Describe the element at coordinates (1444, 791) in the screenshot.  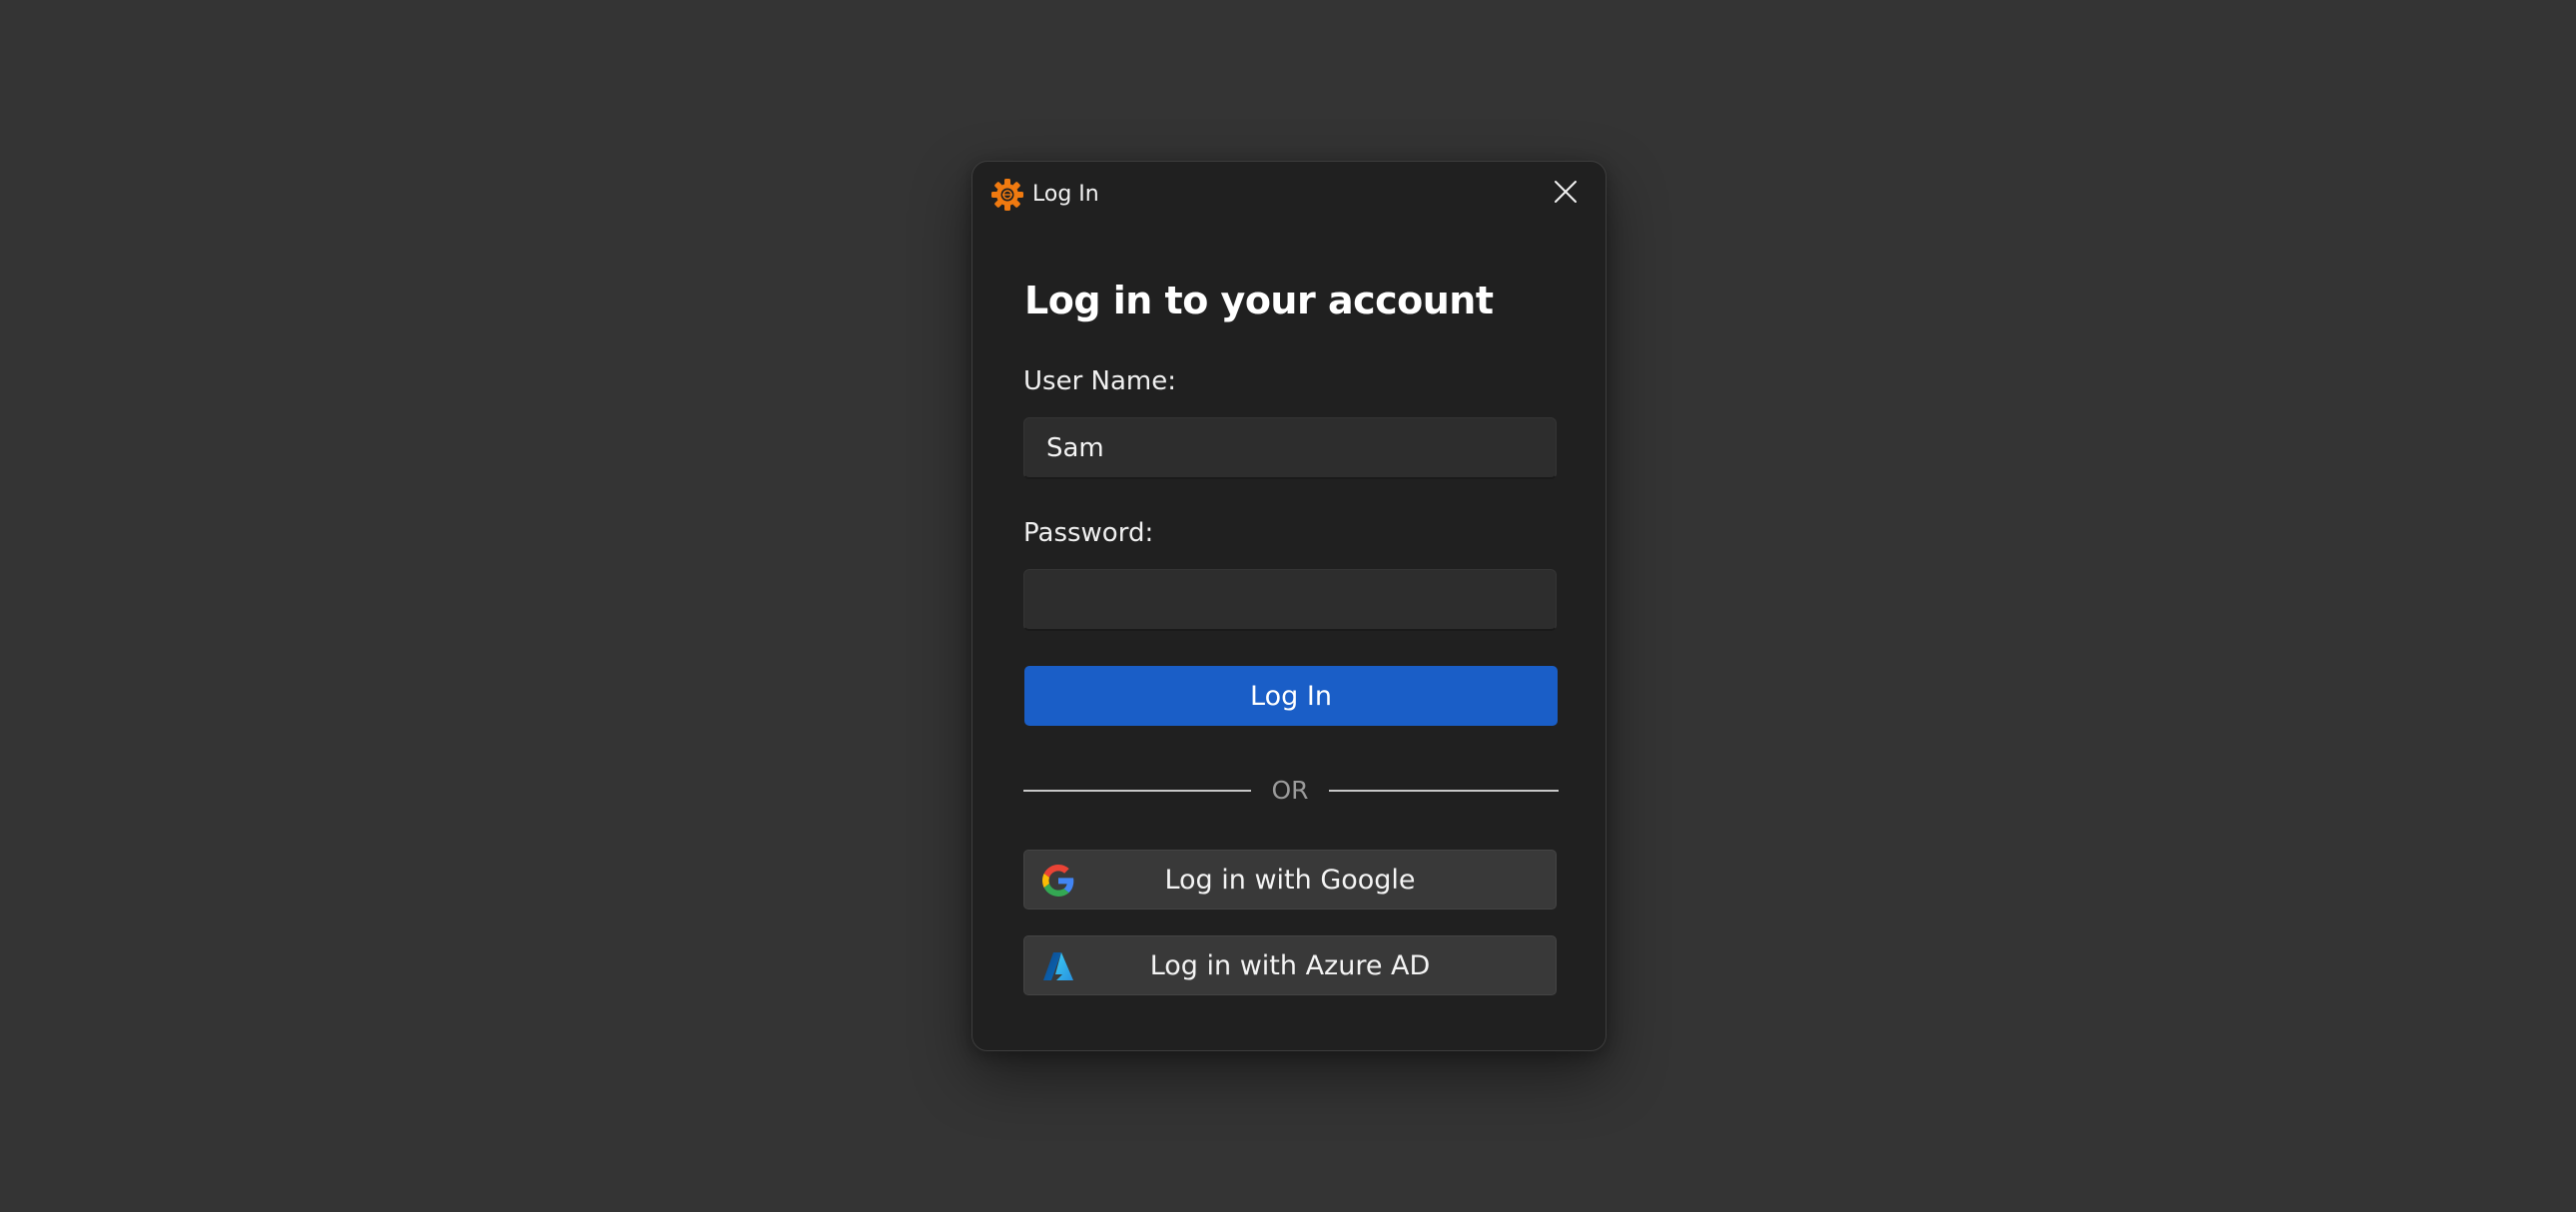
I see `divider-line-right` at that location.